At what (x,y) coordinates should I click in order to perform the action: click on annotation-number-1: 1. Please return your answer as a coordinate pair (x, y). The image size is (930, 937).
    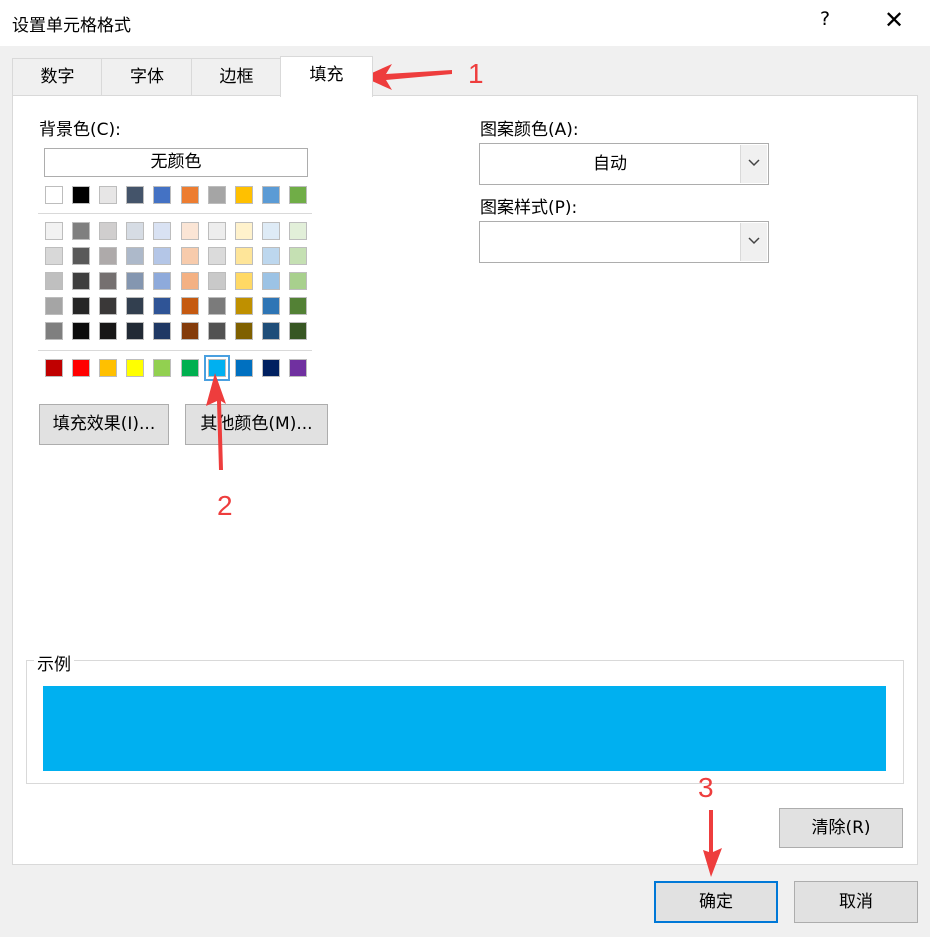
    Looking at the image, I should click on (476, 73).